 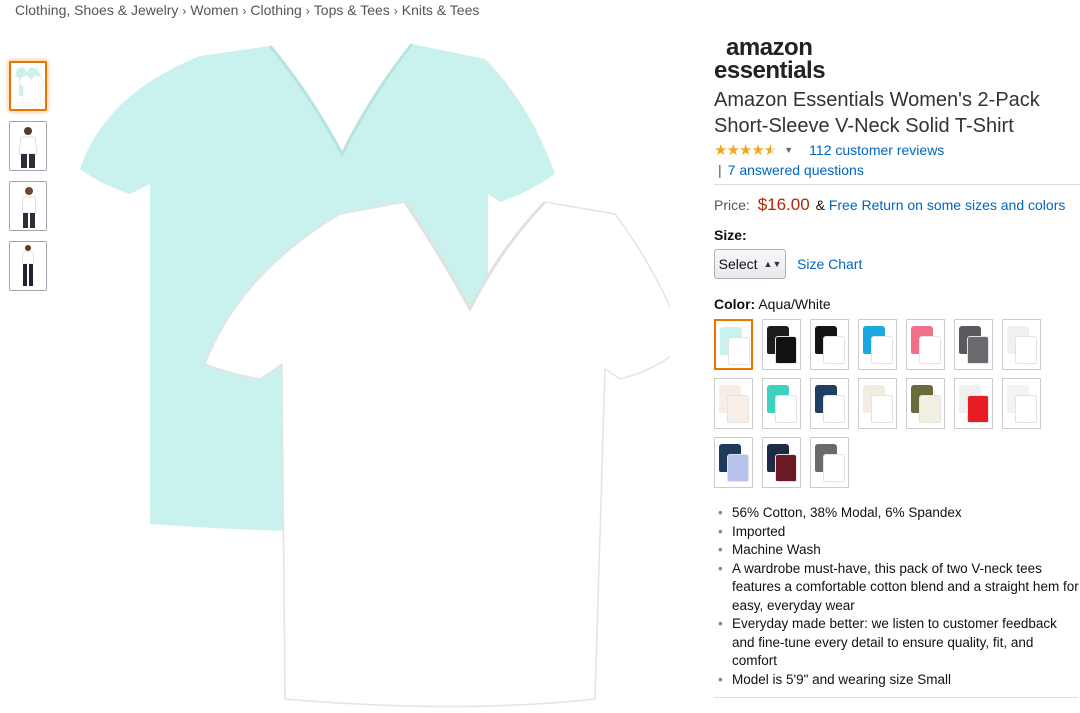 I want to click on star-rating: ★★★★★, so click(x=745, y=150).